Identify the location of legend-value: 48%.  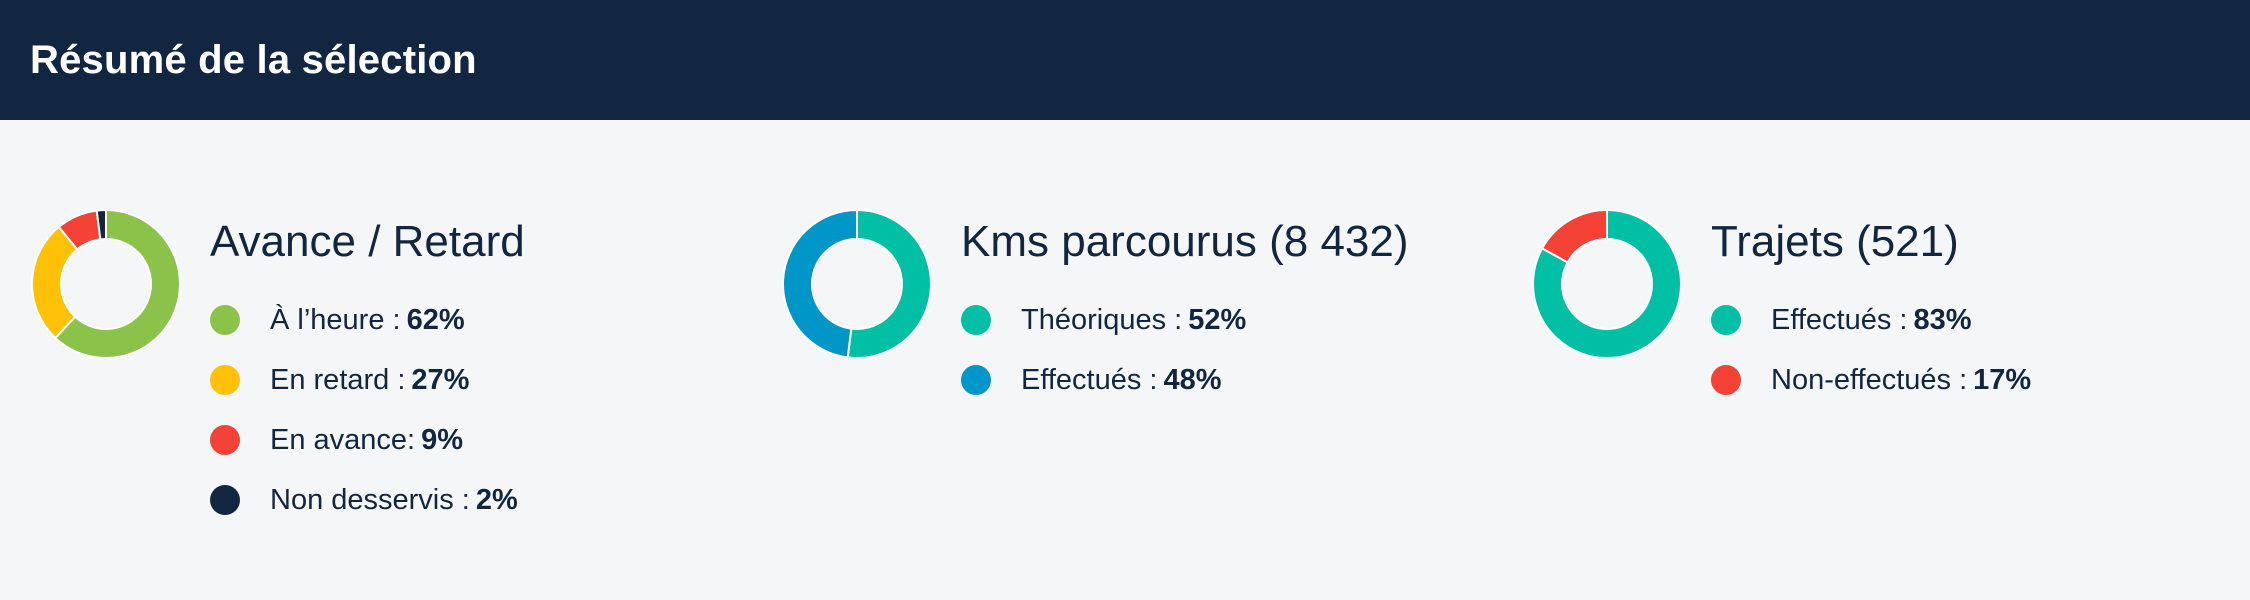
(1192, 379).